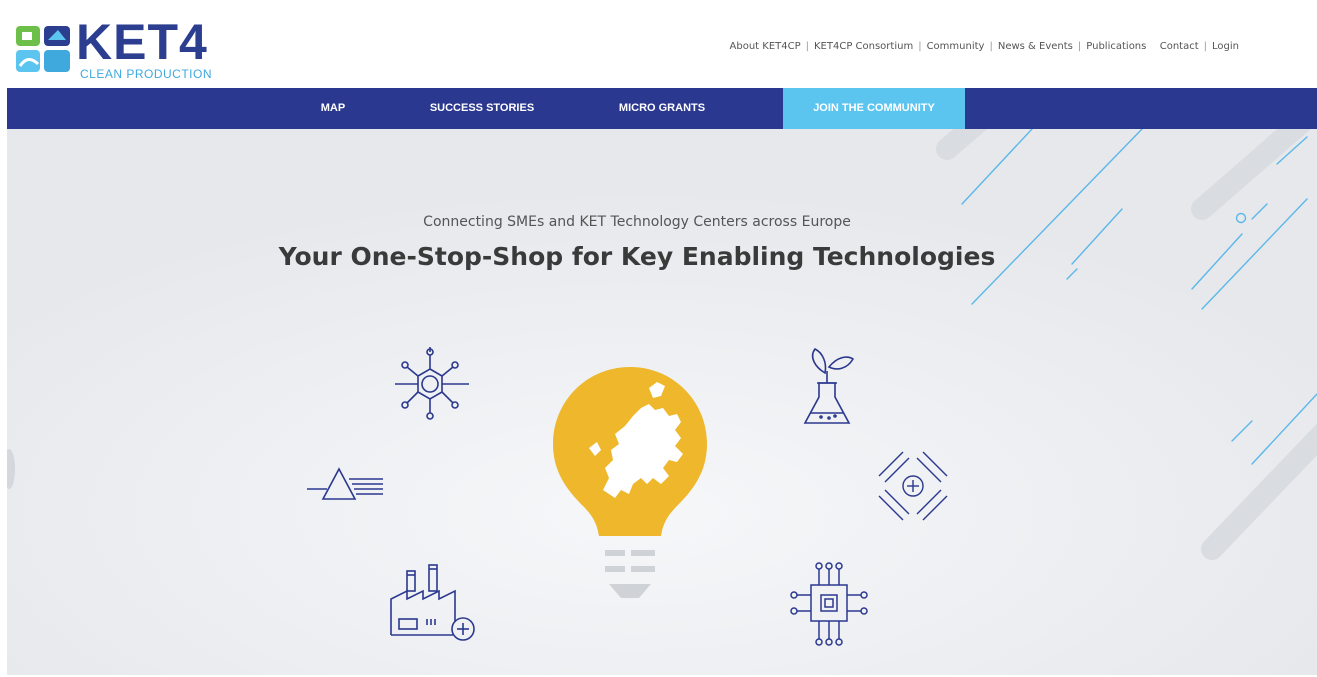  What do you see at coordinates (913, 486) in the screenshot?
I see `advanced-materials-icon` at bounding box center [913, 486].